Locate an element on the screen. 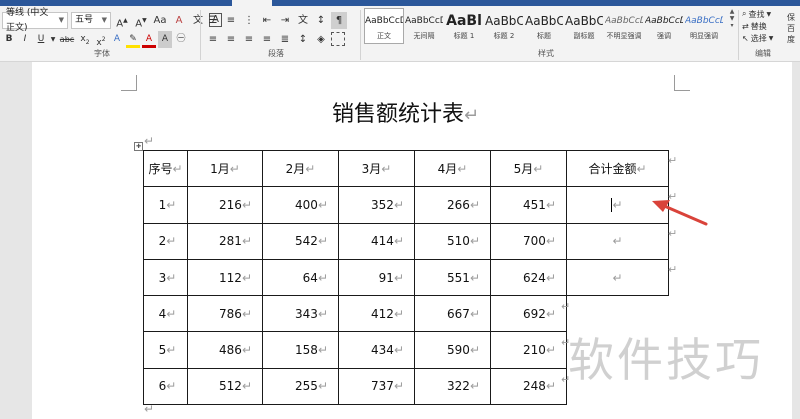 The height and width of the screenshot is (419, 800). bullets-icon: ☰ is located at coordinates (213, 20).